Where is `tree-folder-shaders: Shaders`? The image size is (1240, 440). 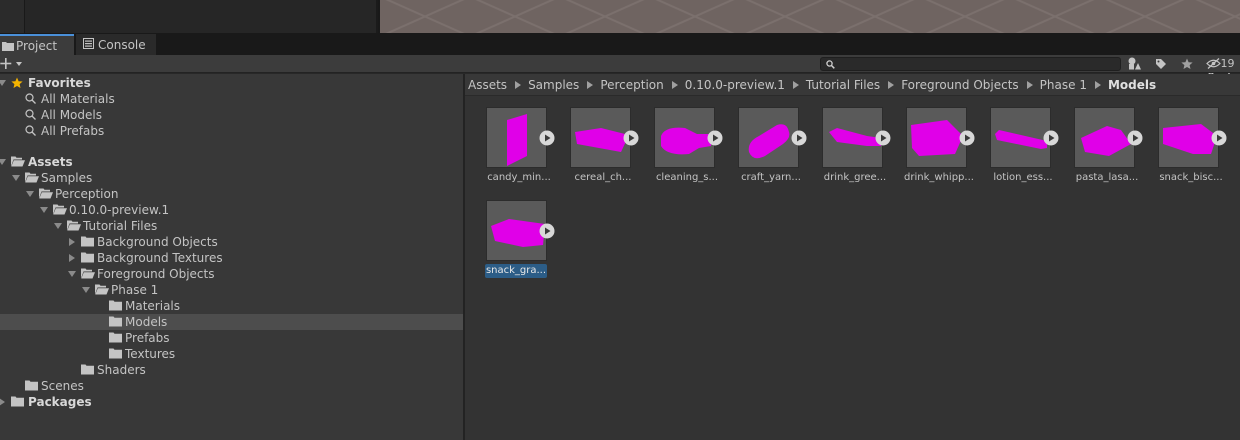
tree-folder-shaders: Shaders is located at coordinates (231, 370).